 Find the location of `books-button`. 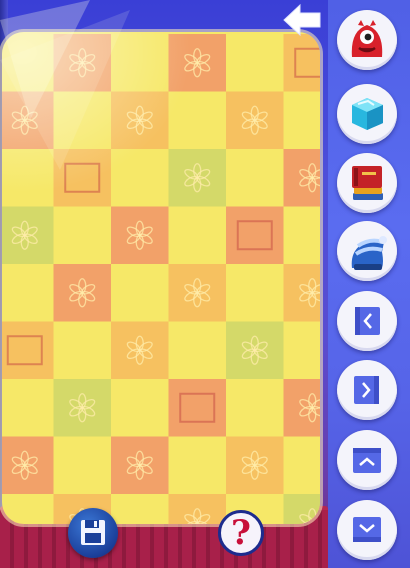

books-button is located at coordinates (367, 183).